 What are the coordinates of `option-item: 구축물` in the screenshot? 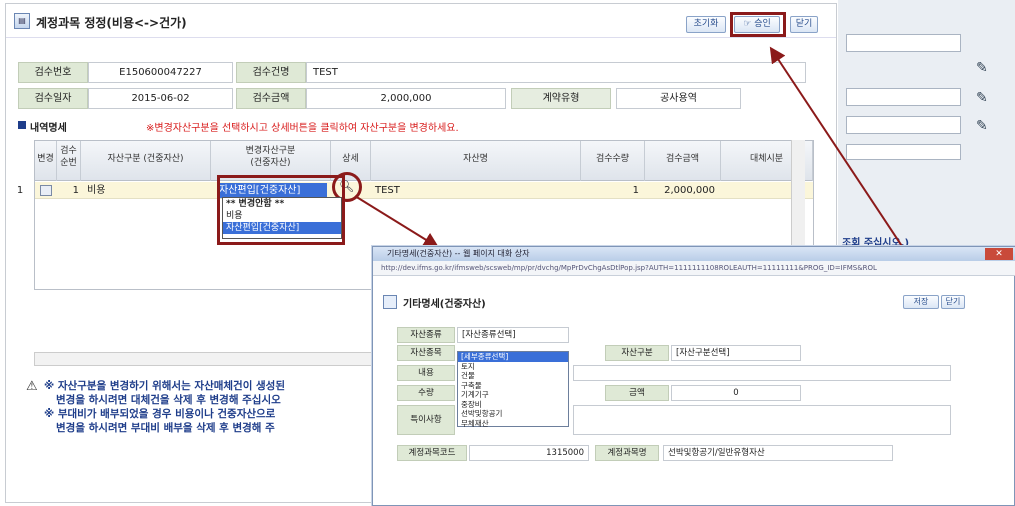 It's located at (513, 386).